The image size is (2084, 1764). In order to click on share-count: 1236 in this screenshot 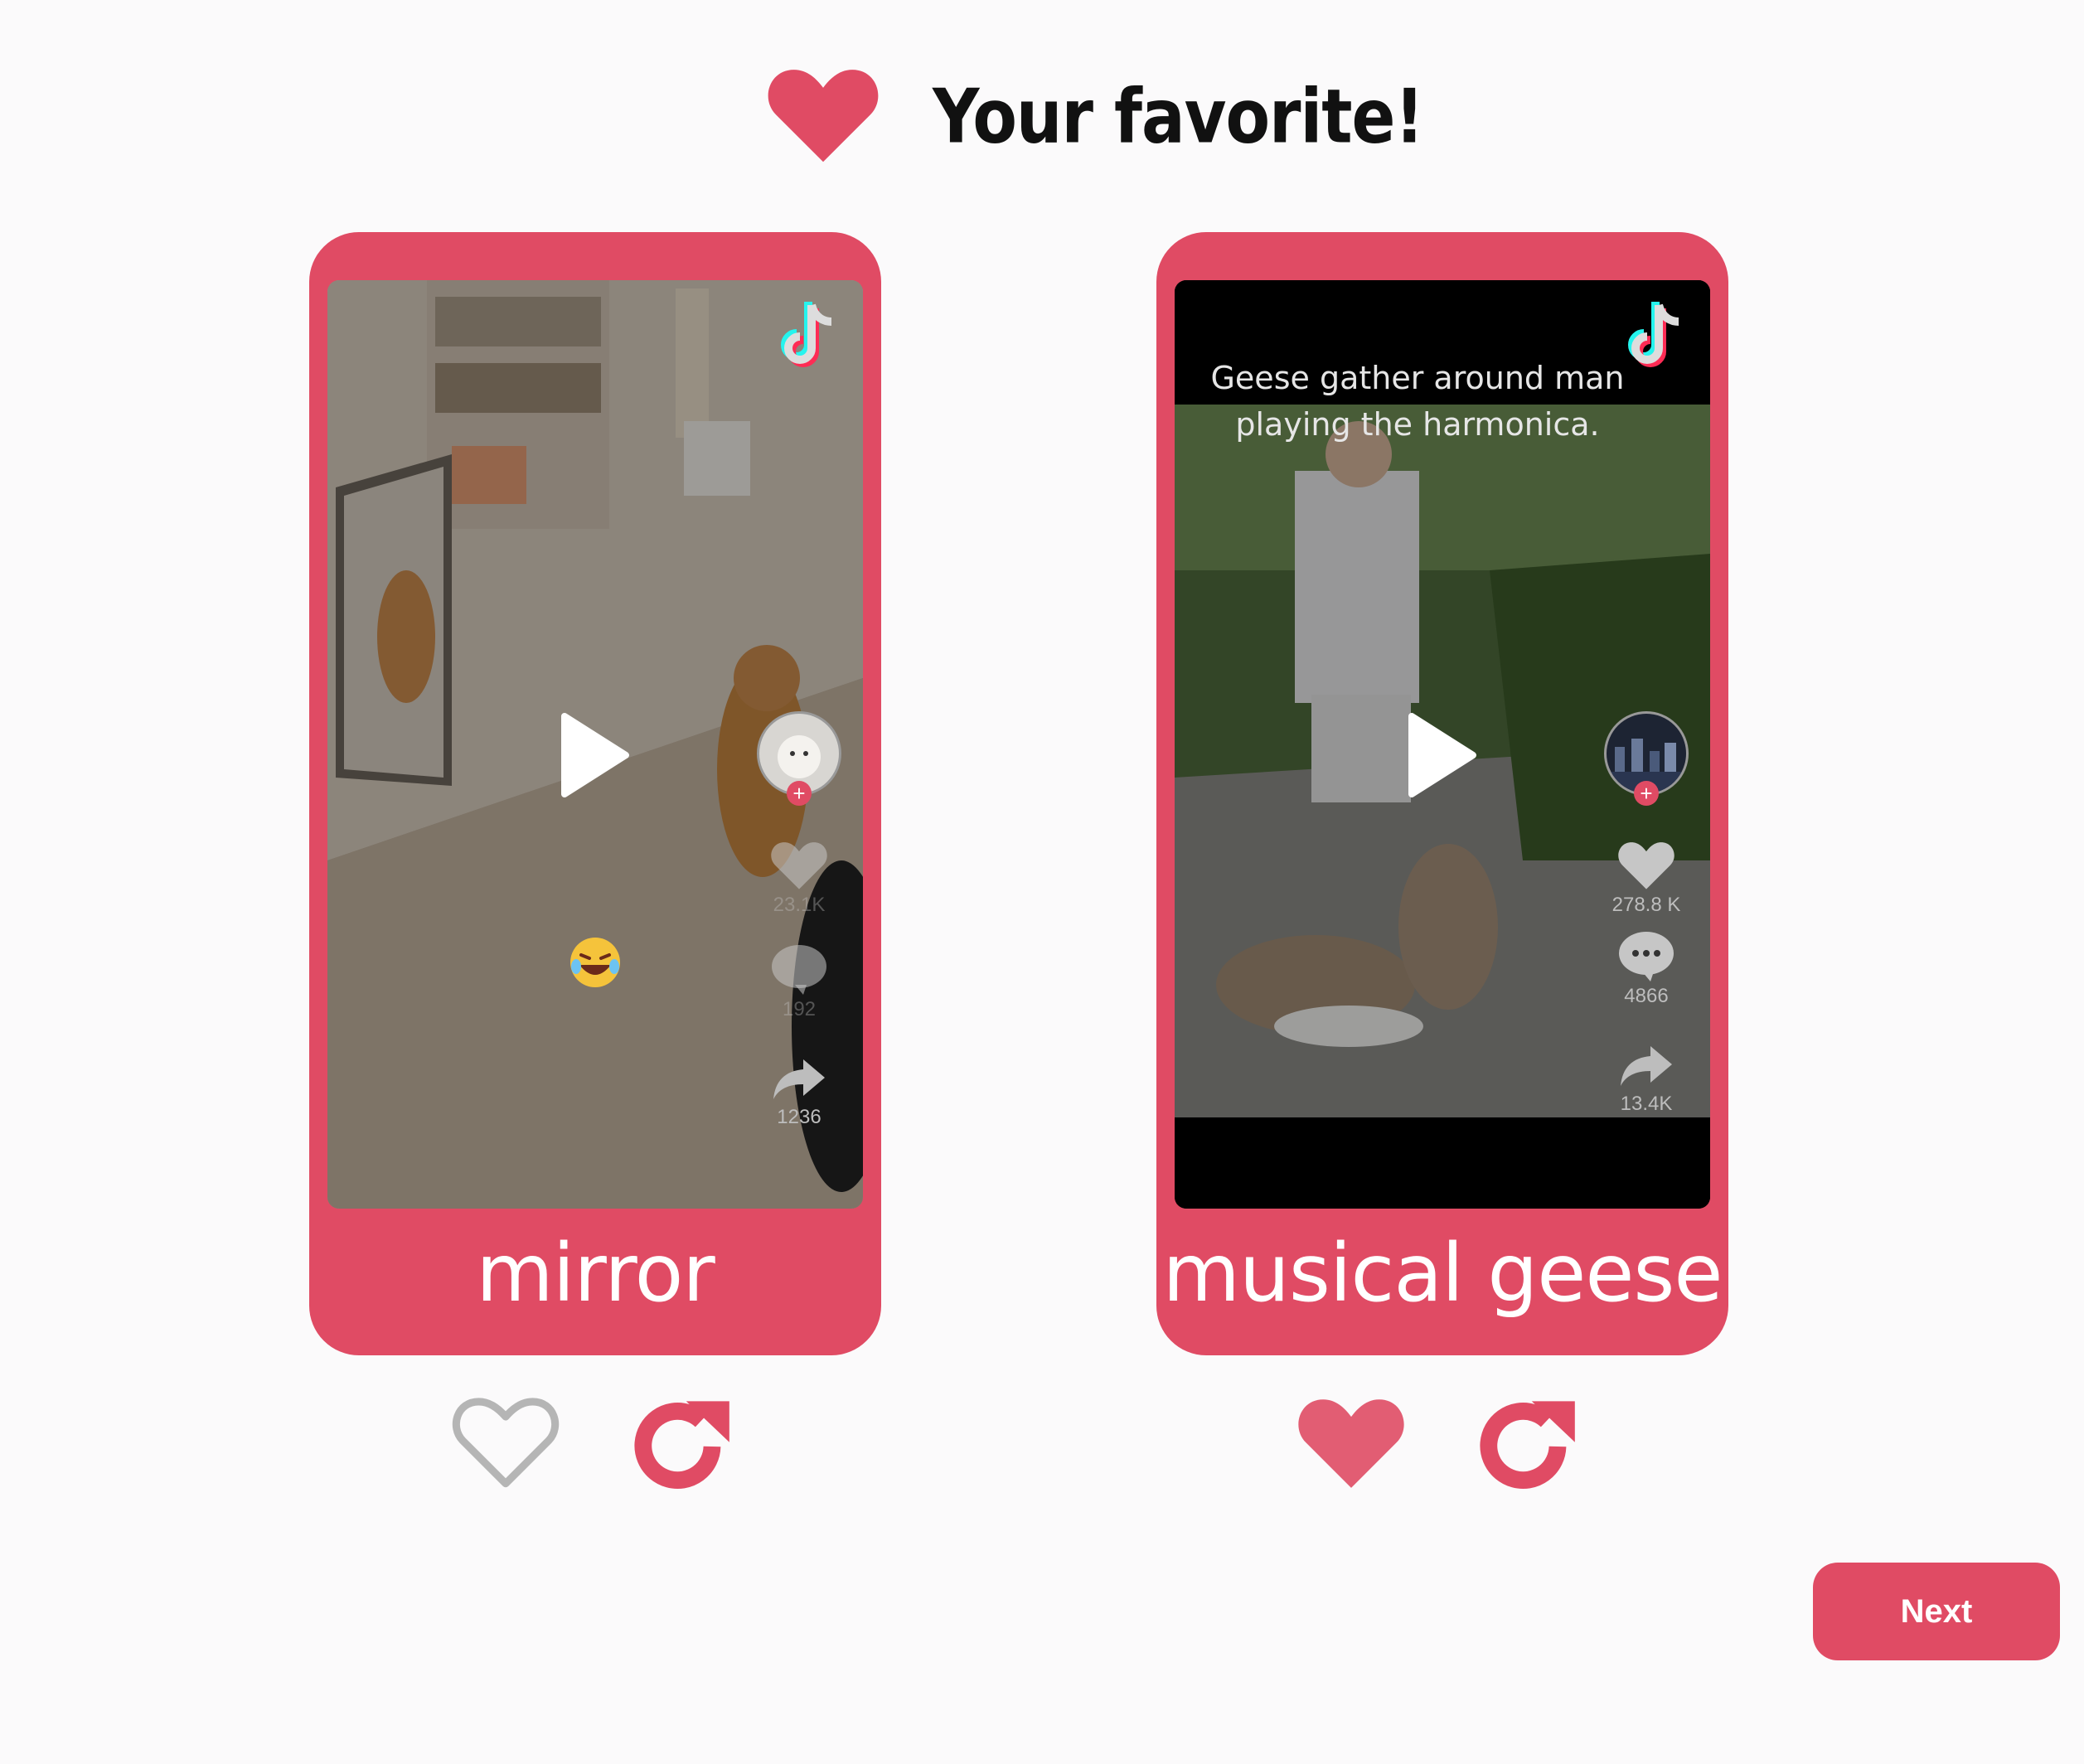, I will do `click(799, 1117)`.